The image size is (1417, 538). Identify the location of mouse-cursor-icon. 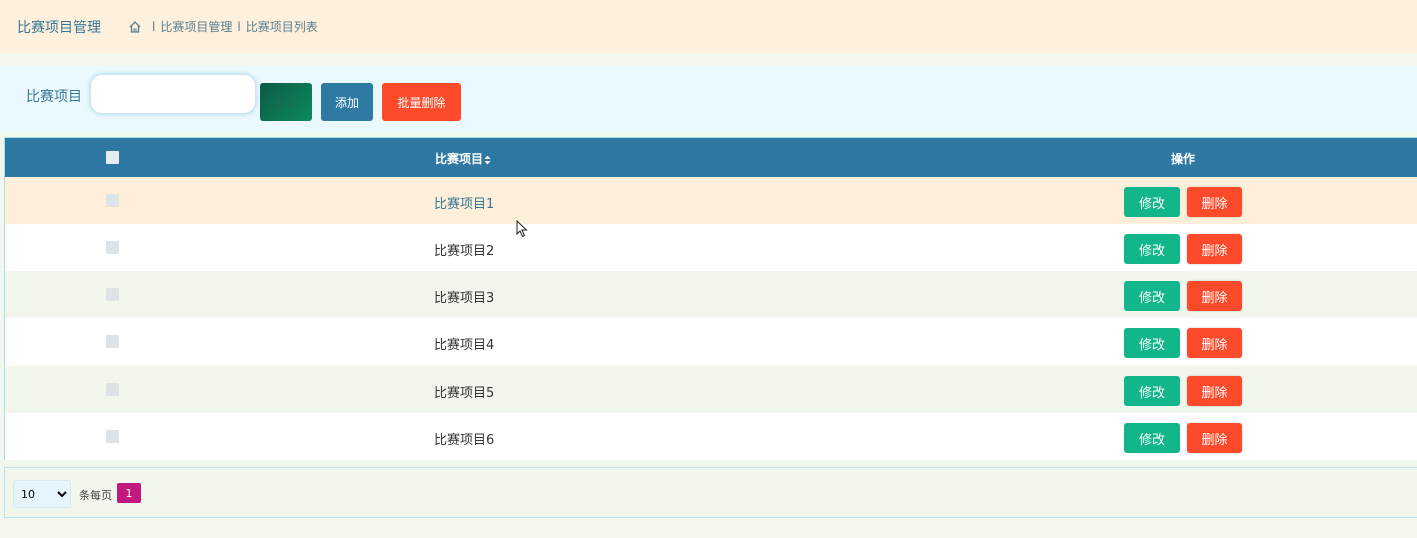
(522, 229).